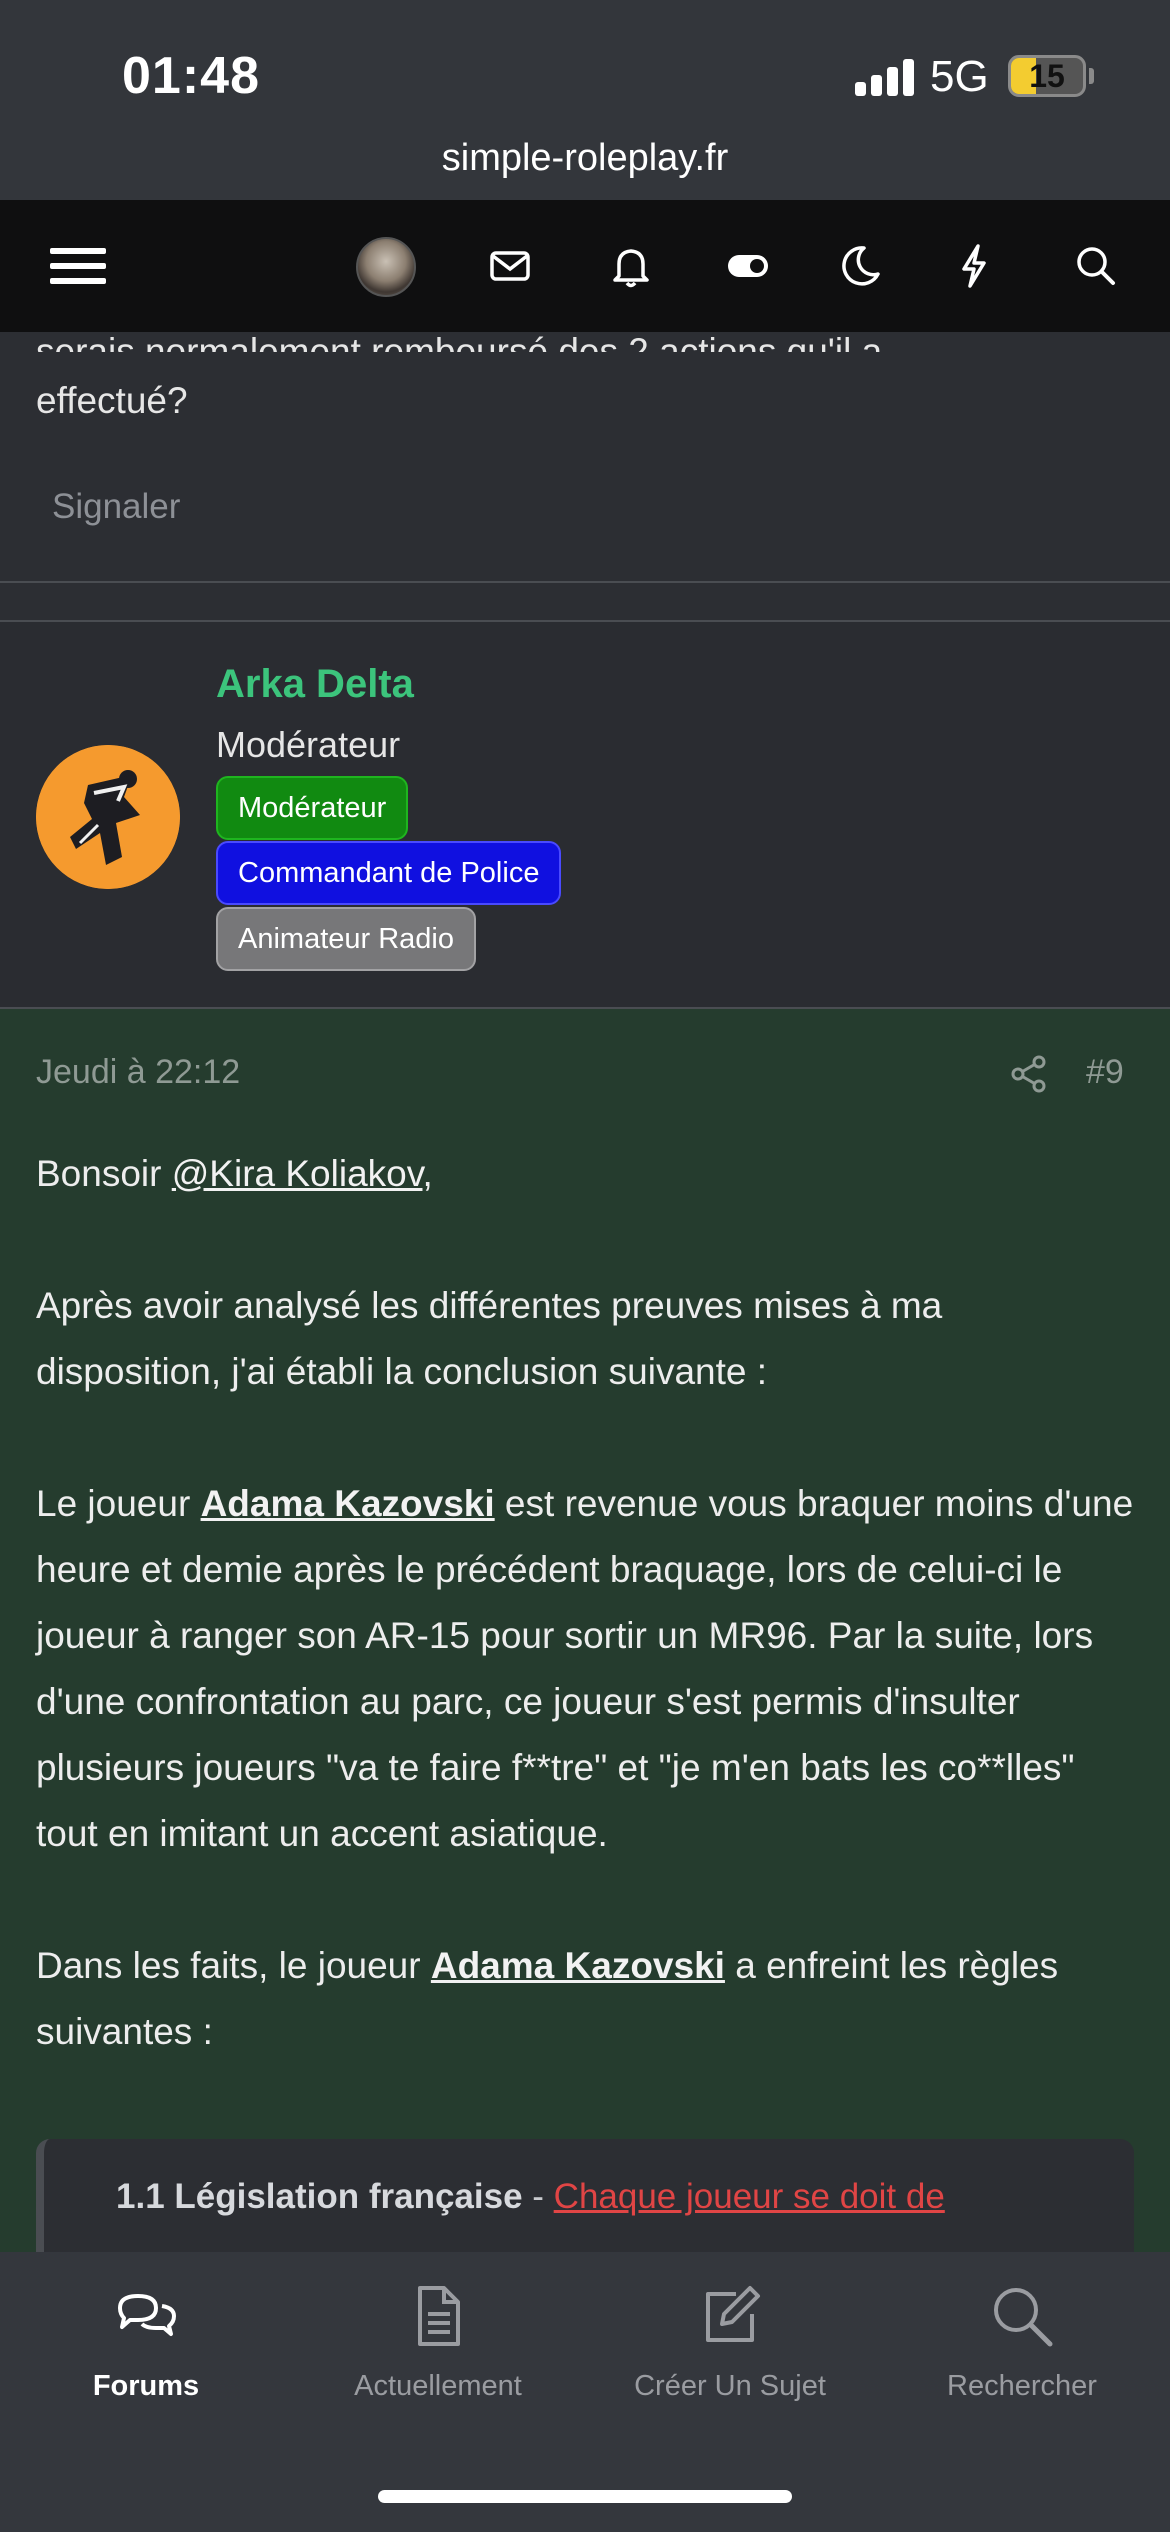 The width and height of the screenshot is (1170, 2532). I want to click on moon-icon, so click(860, 266).